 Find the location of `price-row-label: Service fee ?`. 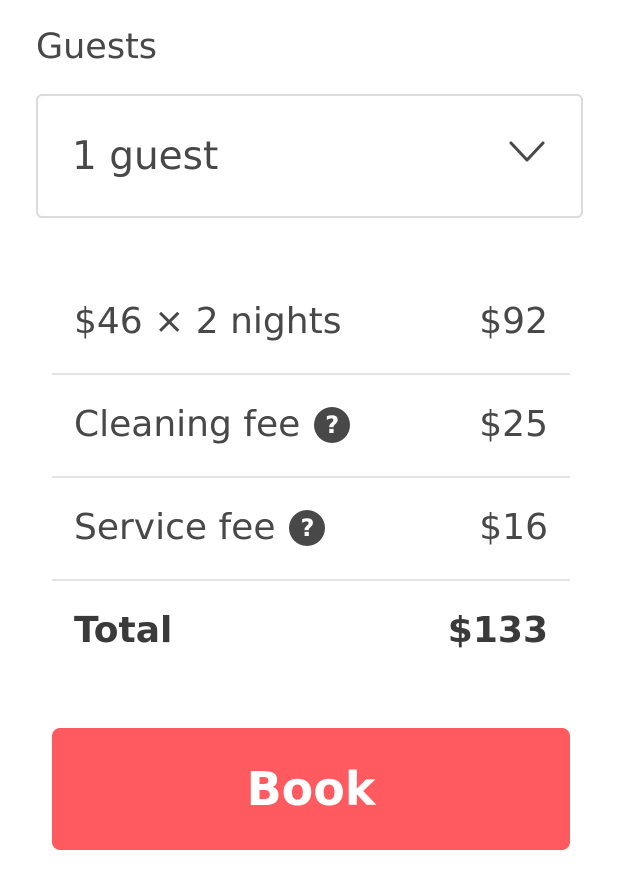

price-row-label: Service fee ? is located at coordinates (200, 528).